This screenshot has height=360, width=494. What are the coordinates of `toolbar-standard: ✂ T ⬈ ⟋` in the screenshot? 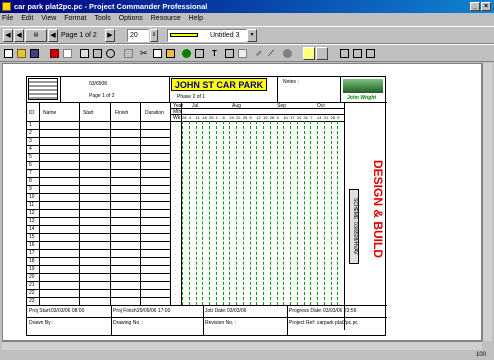 It's located at (247, 53).